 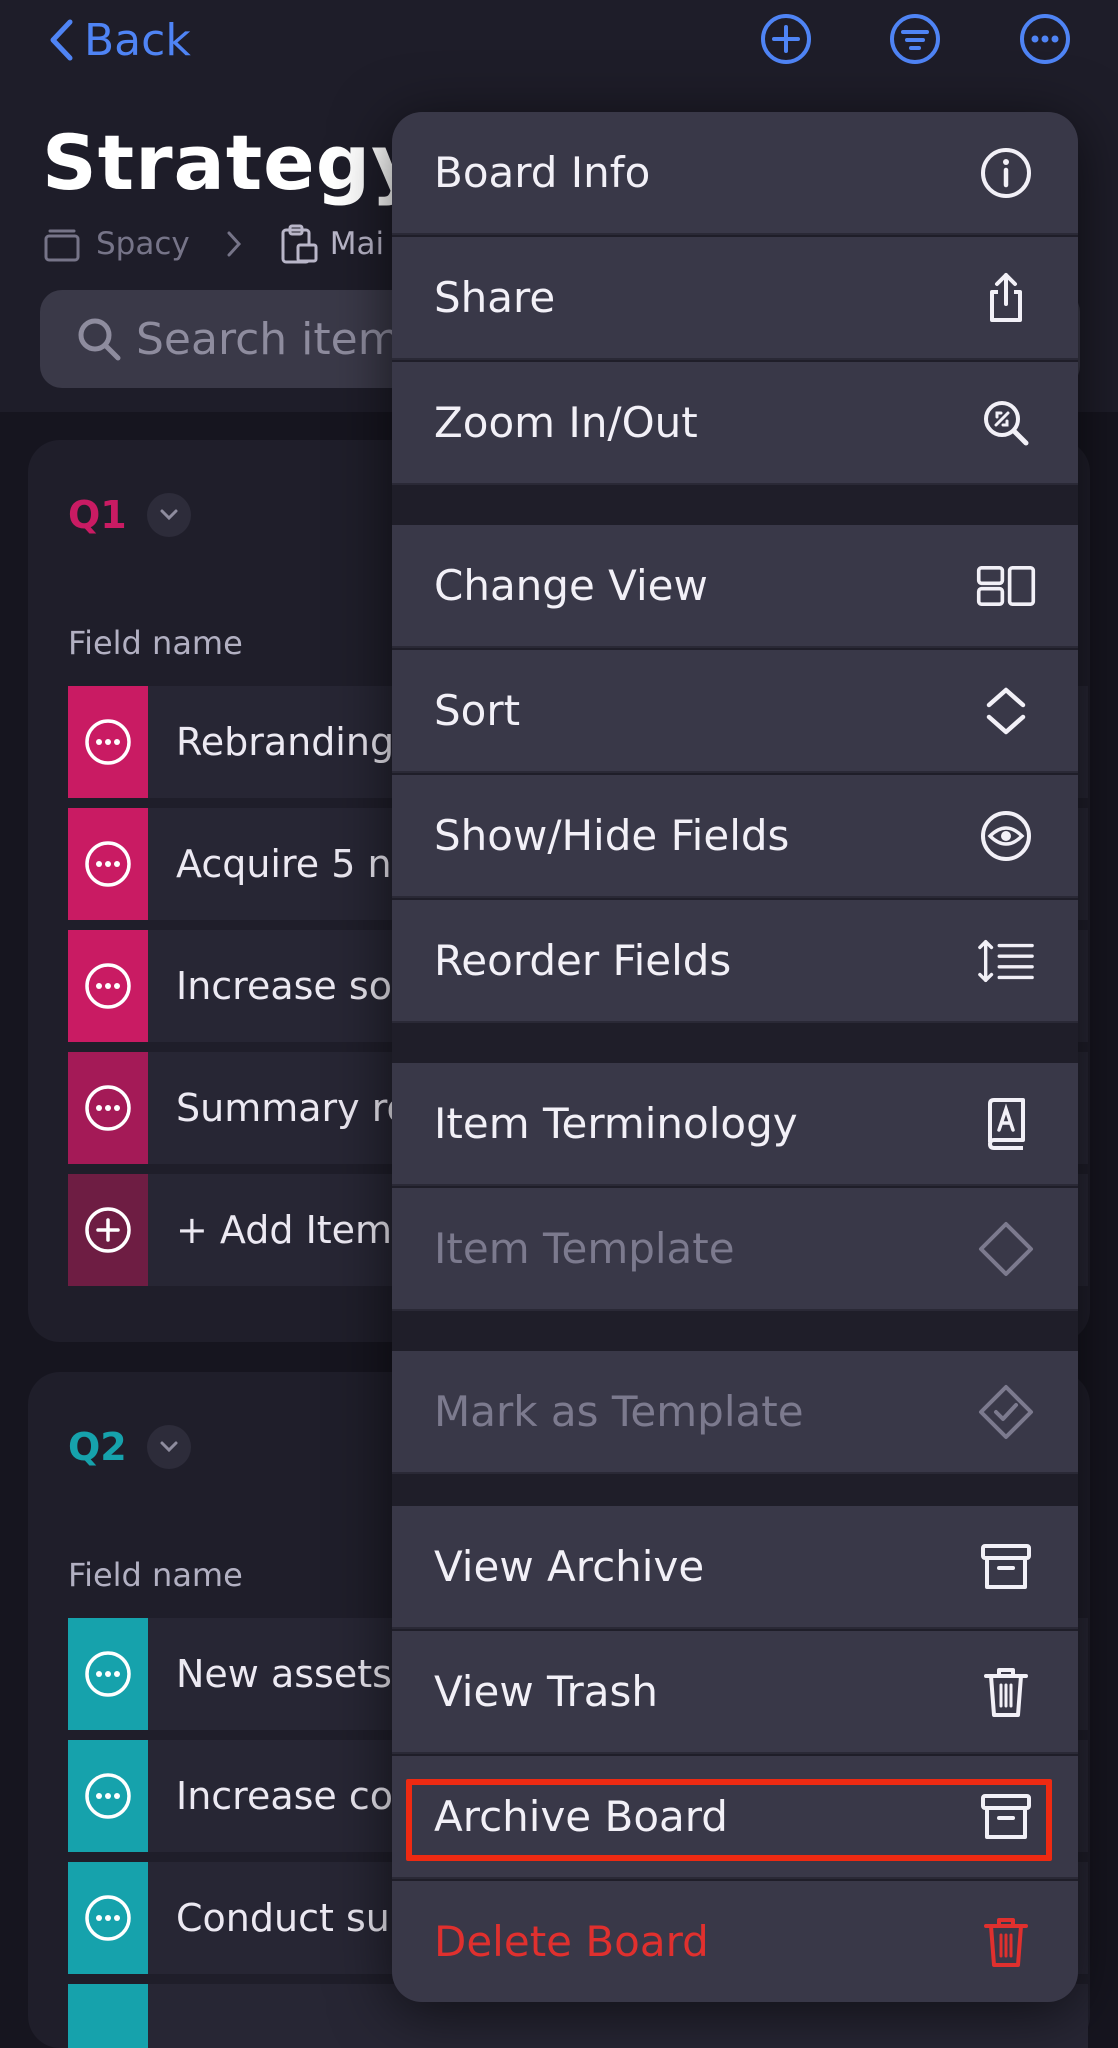 I want to click on menu-item-mark-as-template: Mark as Template, so click(x=735, y=1412).